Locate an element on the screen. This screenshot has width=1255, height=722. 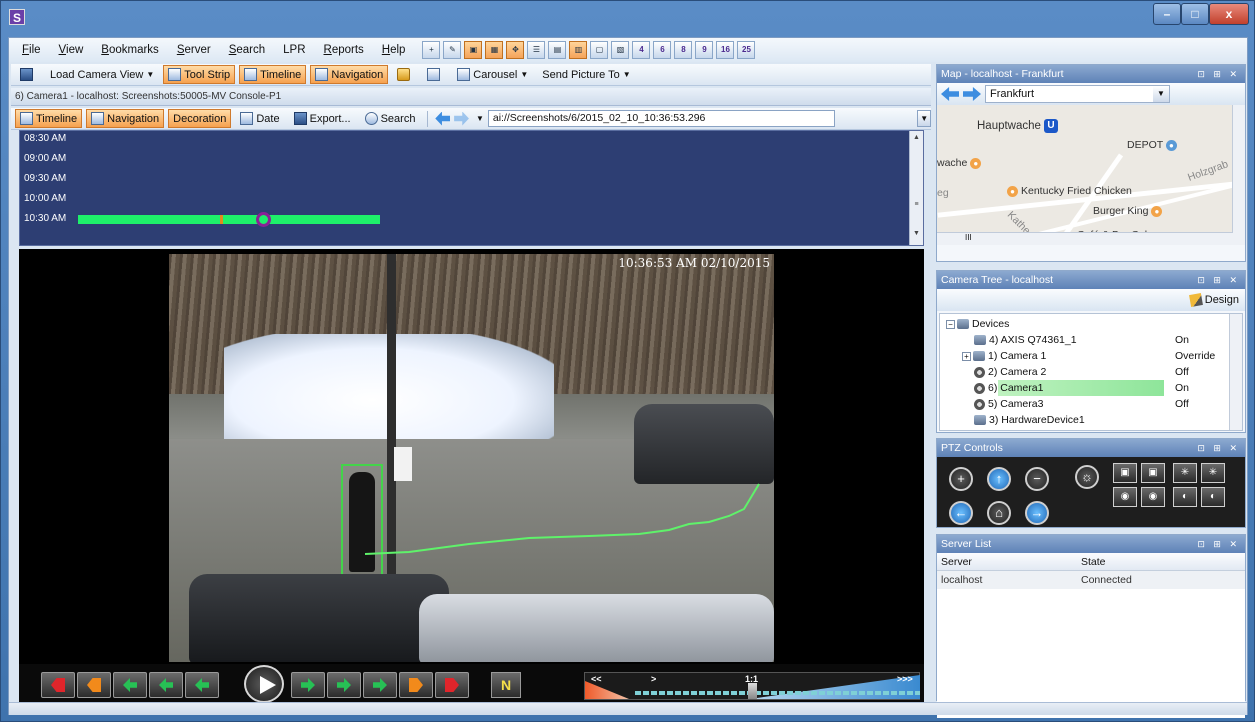
camera-tree-header: Camera Tree - localhost ⊡ ⊞ ✕ is located at coordinates (1091, 280).